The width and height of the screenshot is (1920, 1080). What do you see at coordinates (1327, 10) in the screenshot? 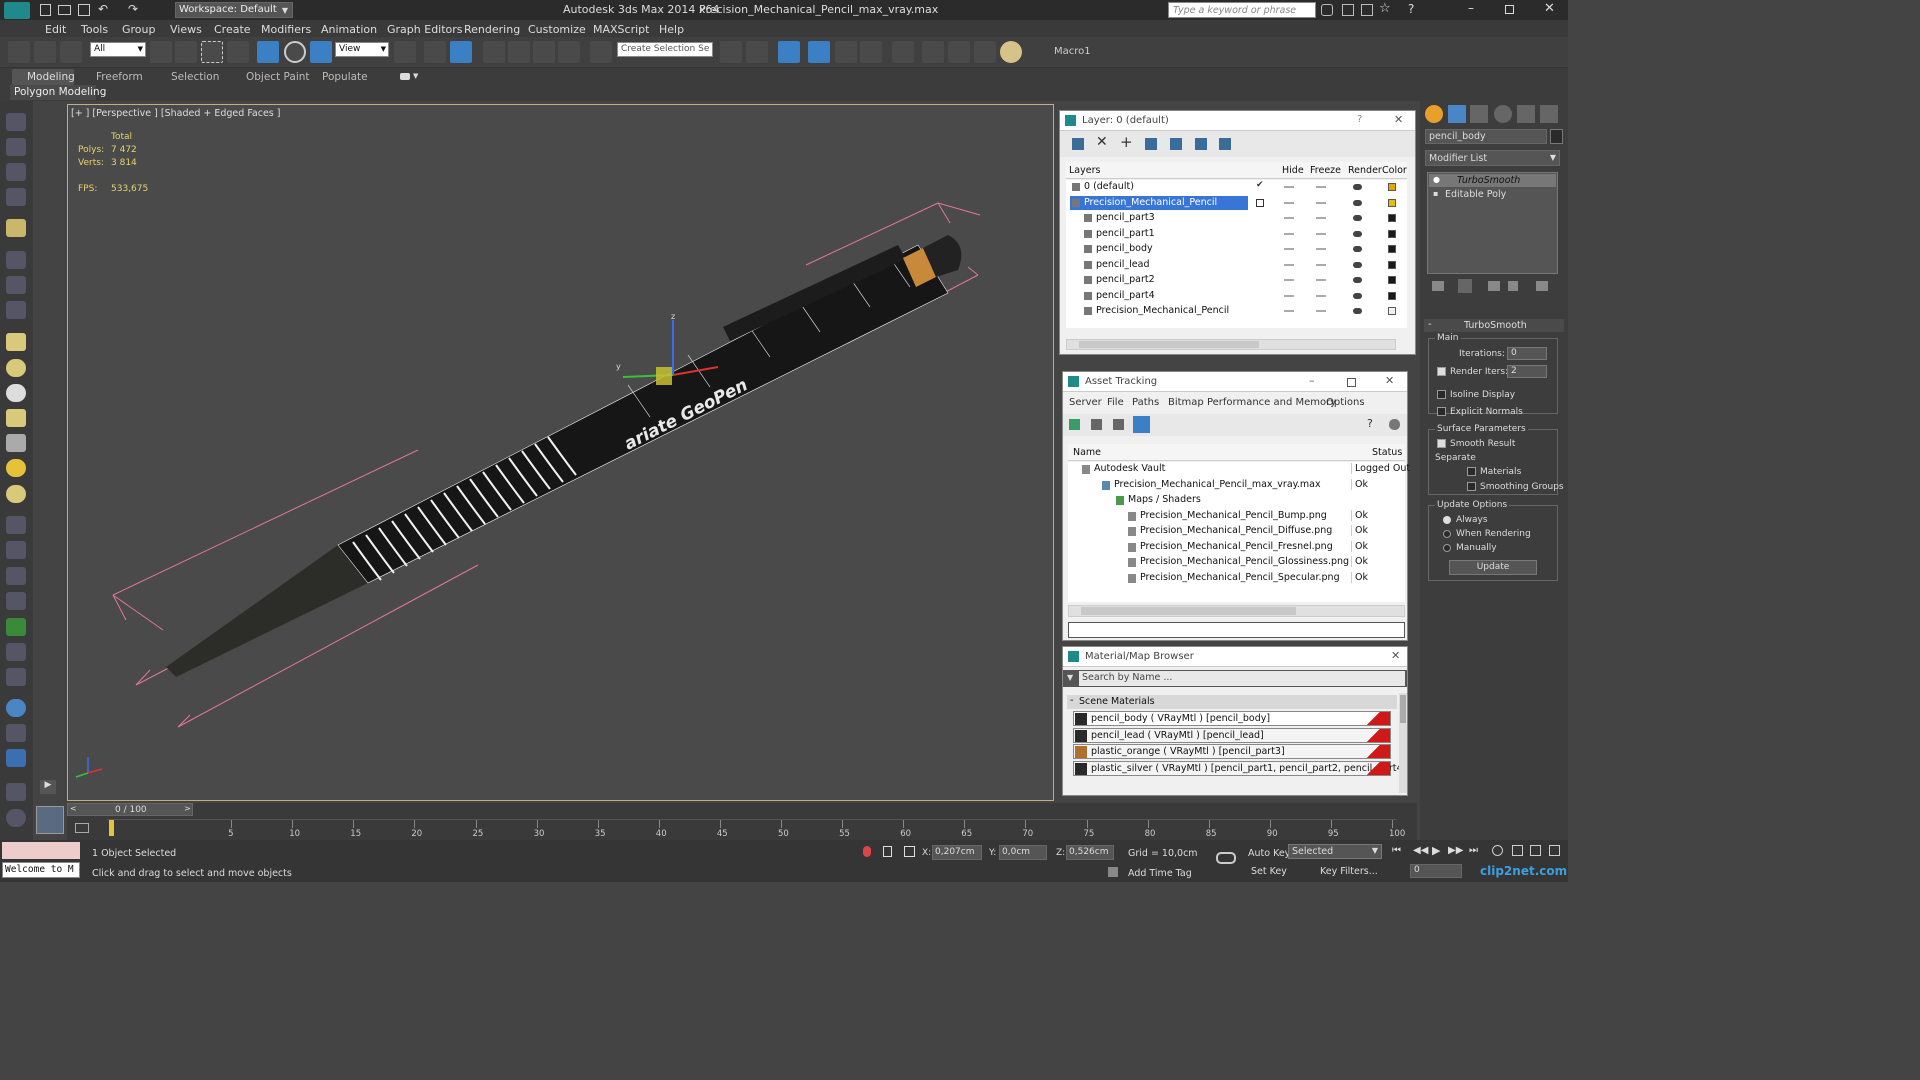
I see `binoculars-icon` at bounding box center [1327, 10].